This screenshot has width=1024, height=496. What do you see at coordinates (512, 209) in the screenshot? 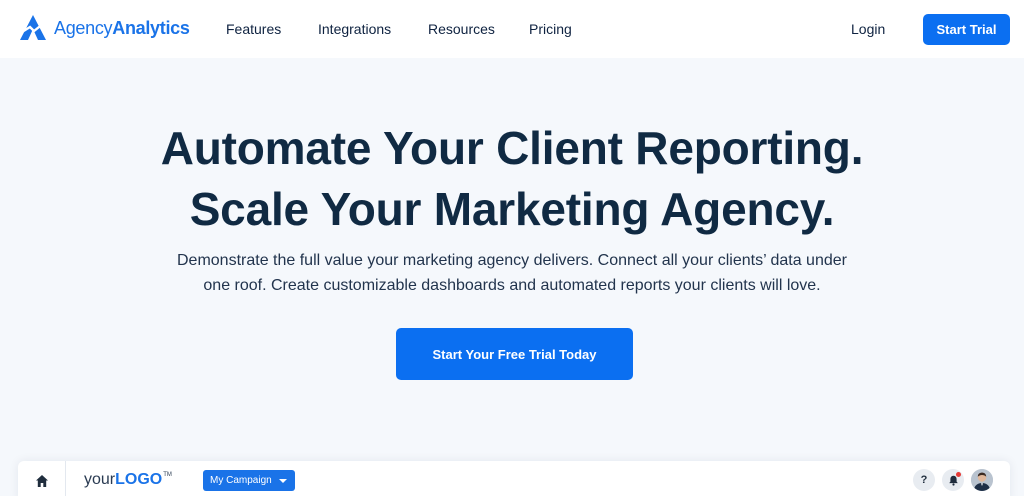
I see `hero-title-line-2: Scale Your Marketing Agency.` at bounding box center [512, 209].